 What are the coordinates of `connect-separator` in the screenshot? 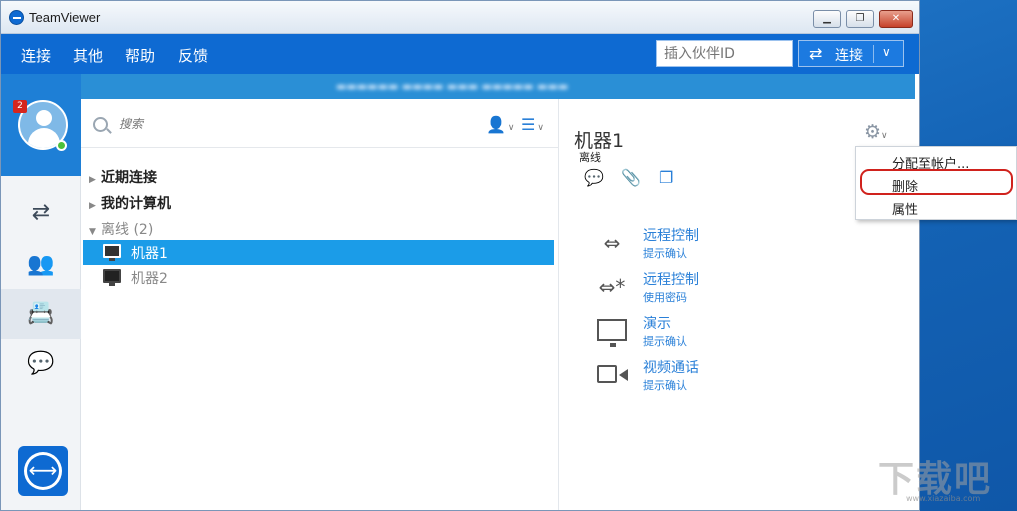 It's located at (873, 54).